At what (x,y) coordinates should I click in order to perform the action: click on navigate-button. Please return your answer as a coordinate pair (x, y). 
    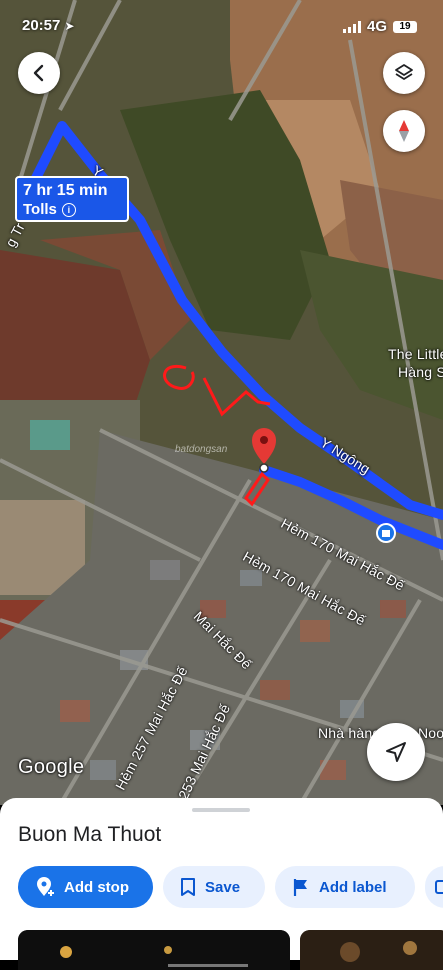
    Looking at the image, I should click on (396, 752).